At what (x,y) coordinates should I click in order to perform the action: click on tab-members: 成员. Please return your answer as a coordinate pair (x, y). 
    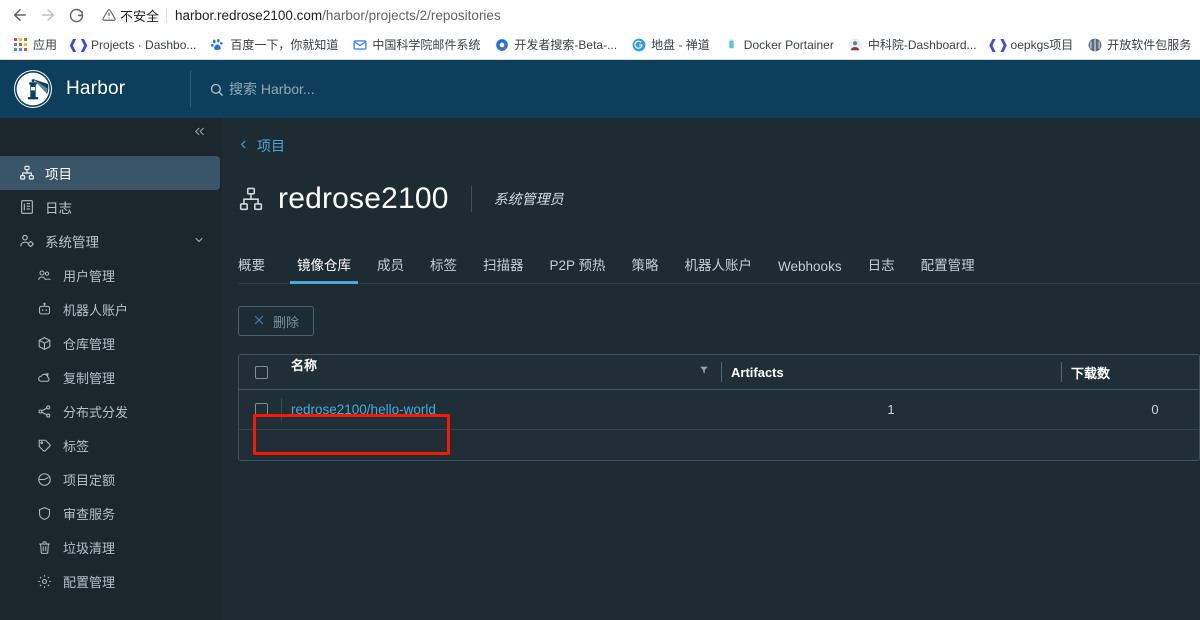
    Looking at the image, I should click on (390, 265).